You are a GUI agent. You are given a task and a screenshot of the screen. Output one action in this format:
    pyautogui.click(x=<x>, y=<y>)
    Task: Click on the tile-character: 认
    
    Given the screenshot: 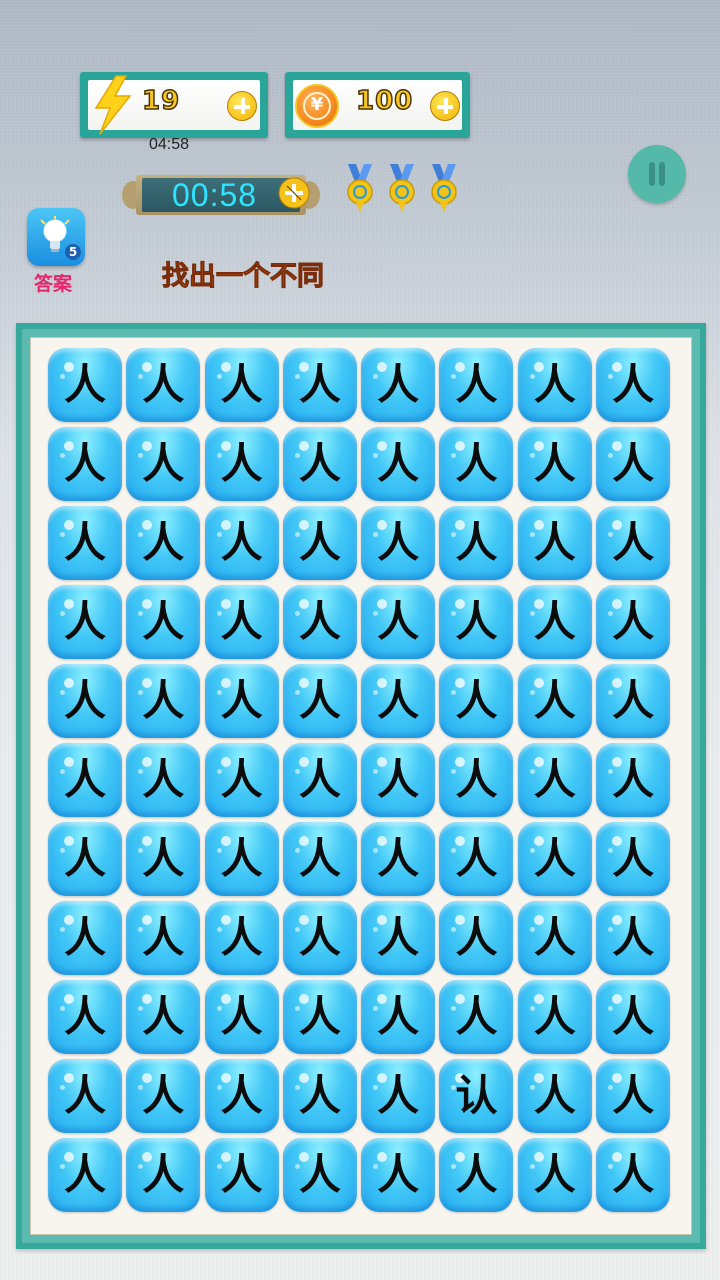 What is the action you would take?
    pyautogui.click(x=476, y=1095)
    